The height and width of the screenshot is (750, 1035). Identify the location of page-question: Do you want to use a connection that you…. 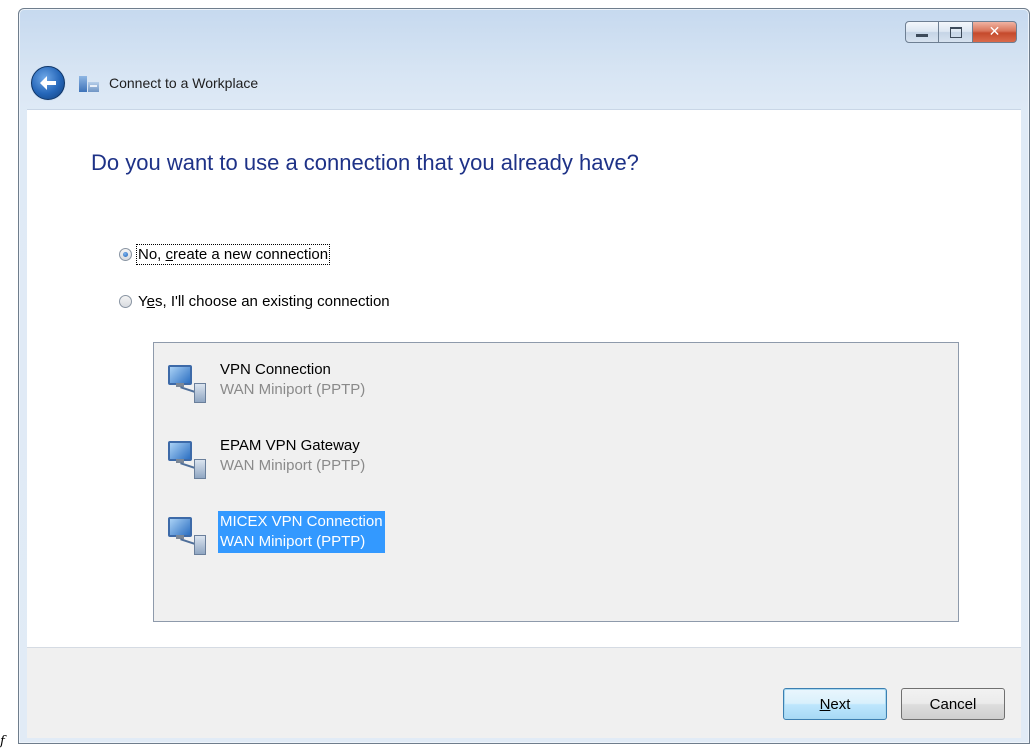
(365, 162).